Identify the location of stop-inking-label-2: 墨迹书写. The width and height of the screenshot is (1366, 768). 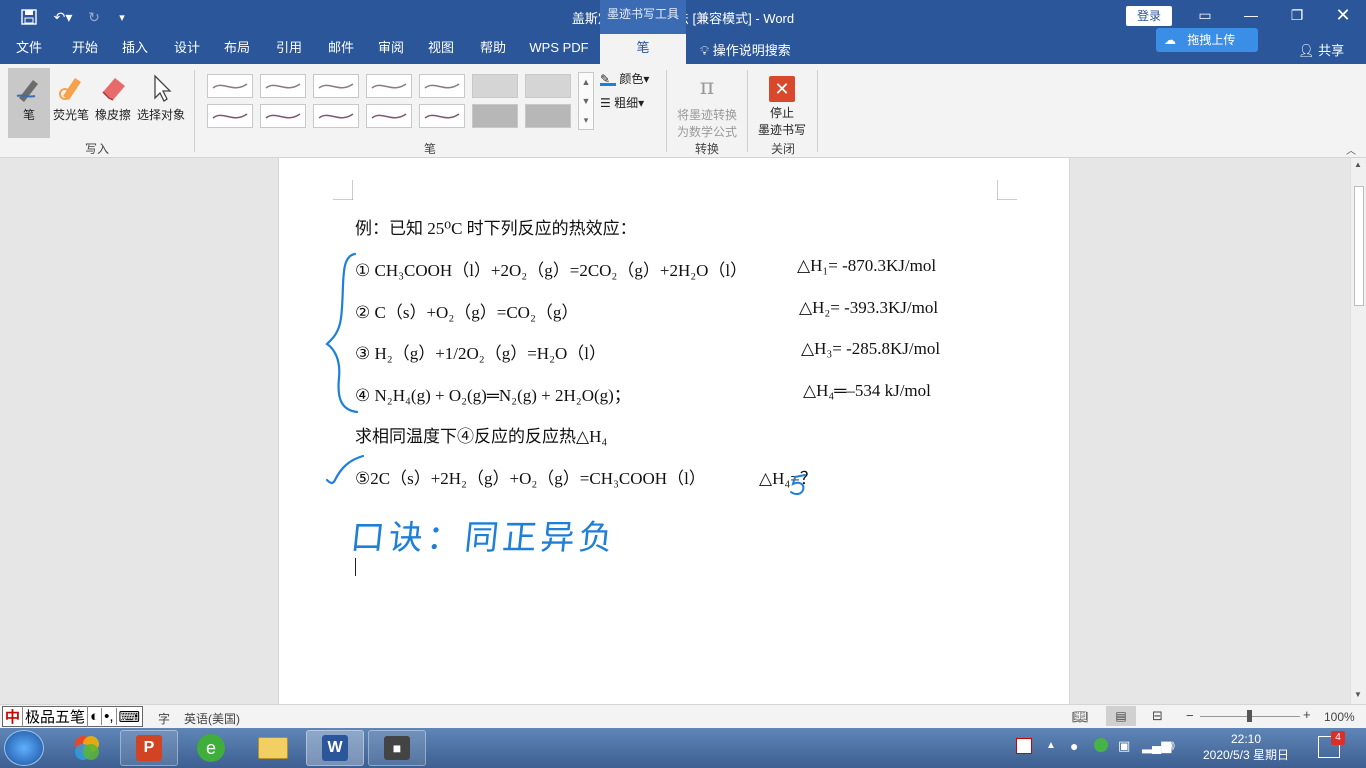
(781, 130).